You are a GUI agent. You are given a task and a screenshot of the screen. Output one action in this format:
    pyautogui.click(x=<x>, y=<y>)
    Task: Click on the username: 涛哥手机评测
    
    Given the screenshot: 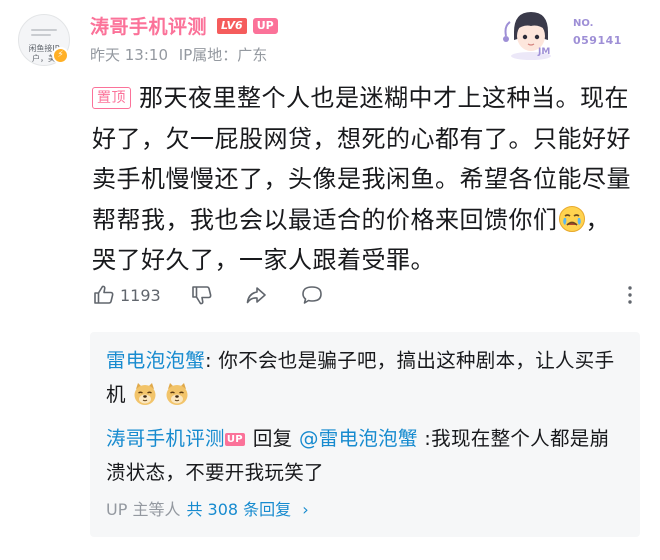 What is the action you would take?
    pyautogui.click(x=148, y=25)
    